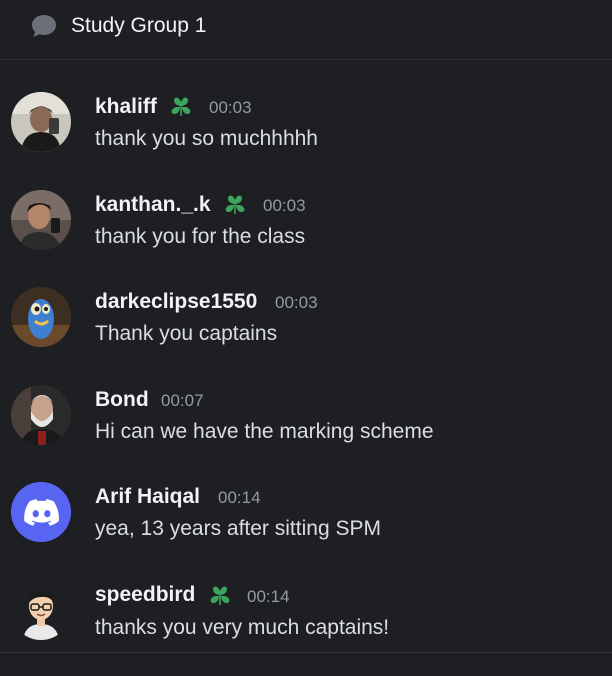 The height and width of the screenshot is (676, 612). Describe the element at coordinates (200, 236) in the screenshot. I see `message-text: thank you for the class` at that location.